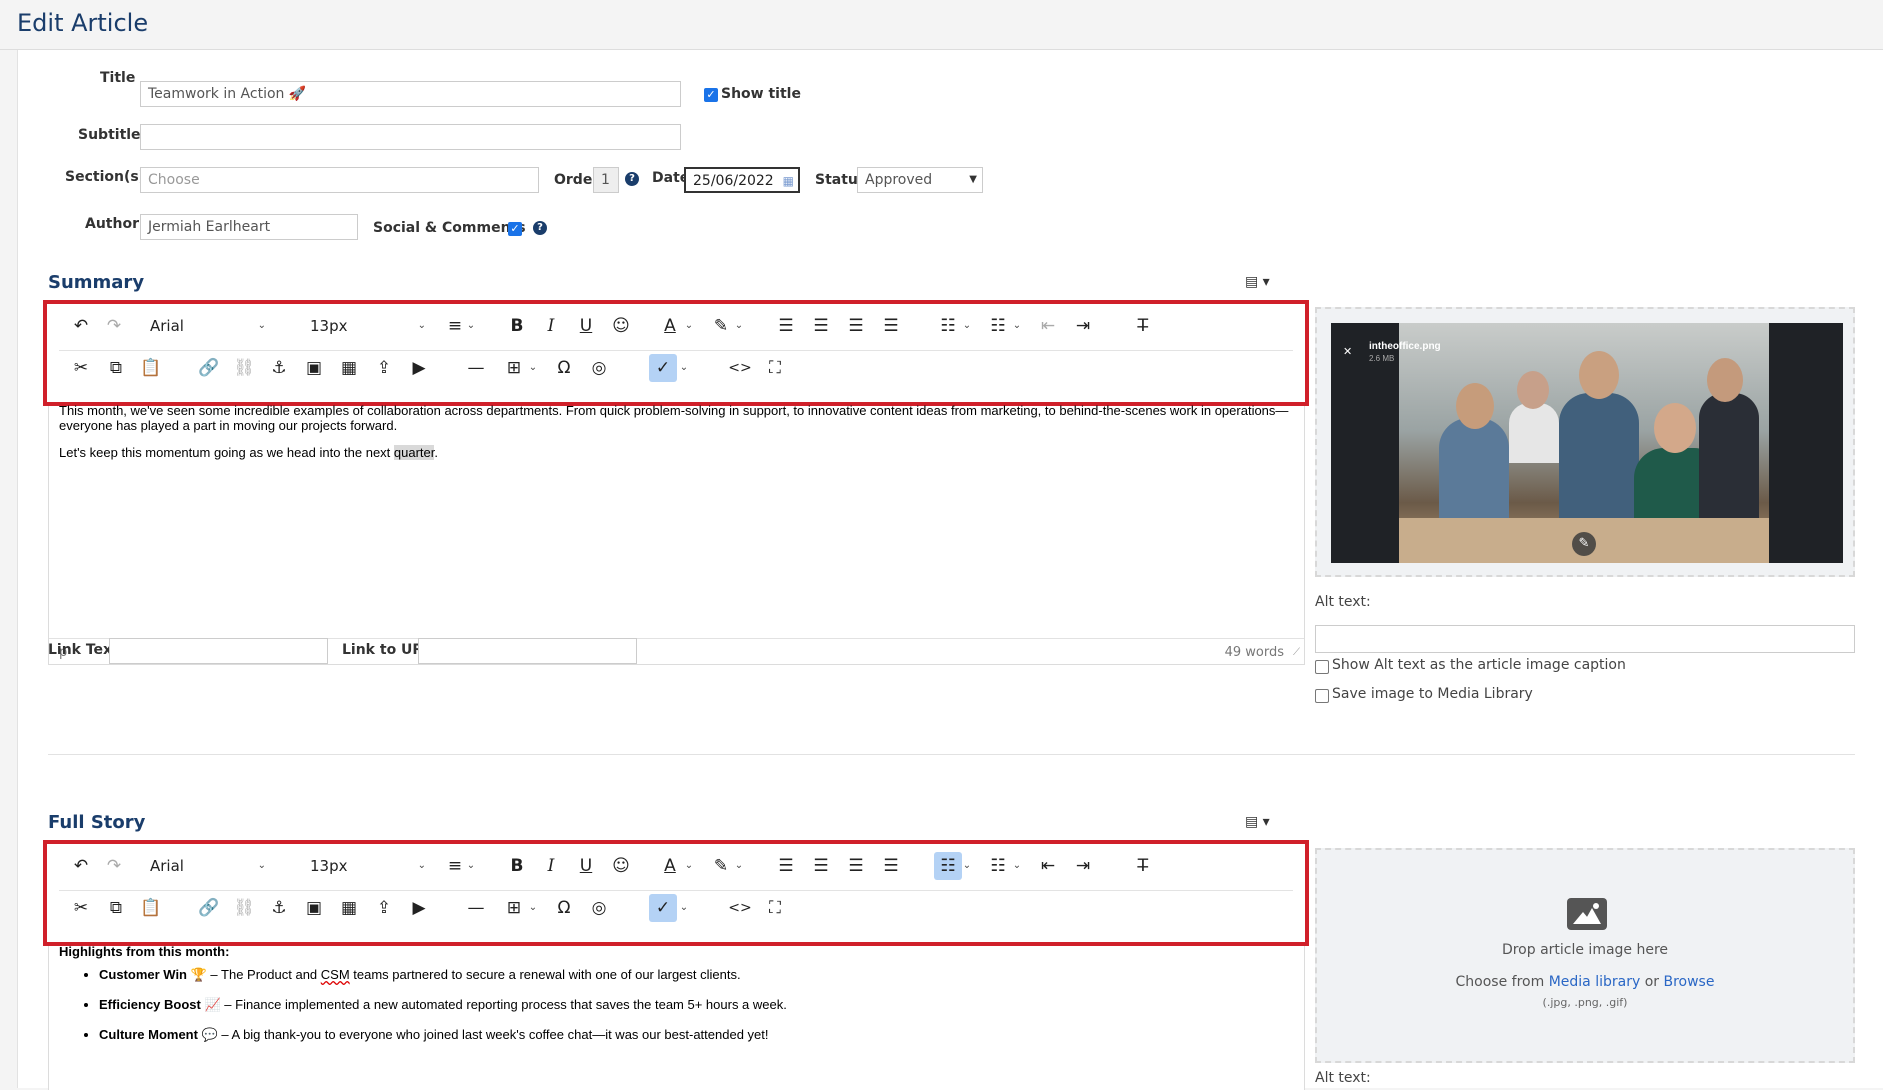  What do you see at coordinates (586, 326) in the screenshot?
I see `underline-icon: U` at bounding box center [586, 326].